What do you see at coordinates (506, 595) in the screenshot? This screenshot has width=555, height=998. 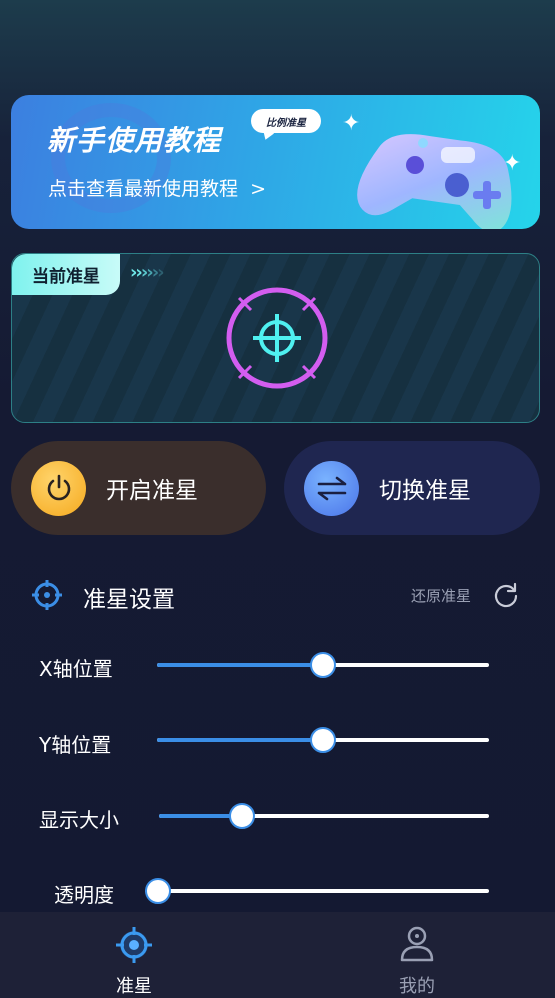 I see `refresh-icon` at bounding box center [506, 595].